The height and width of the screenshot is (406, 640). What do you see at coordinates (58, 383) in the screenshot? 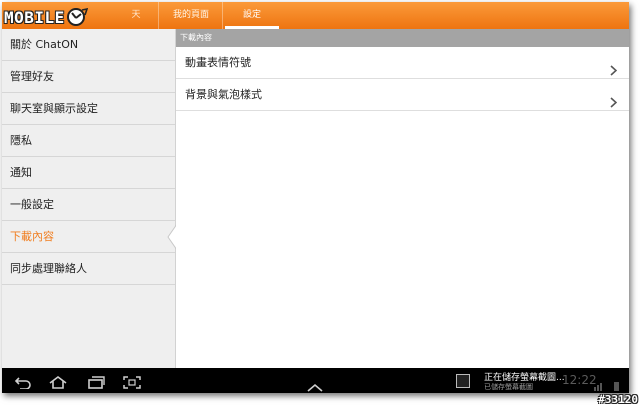
I see `home-icon` at bounding box center [58, 383].